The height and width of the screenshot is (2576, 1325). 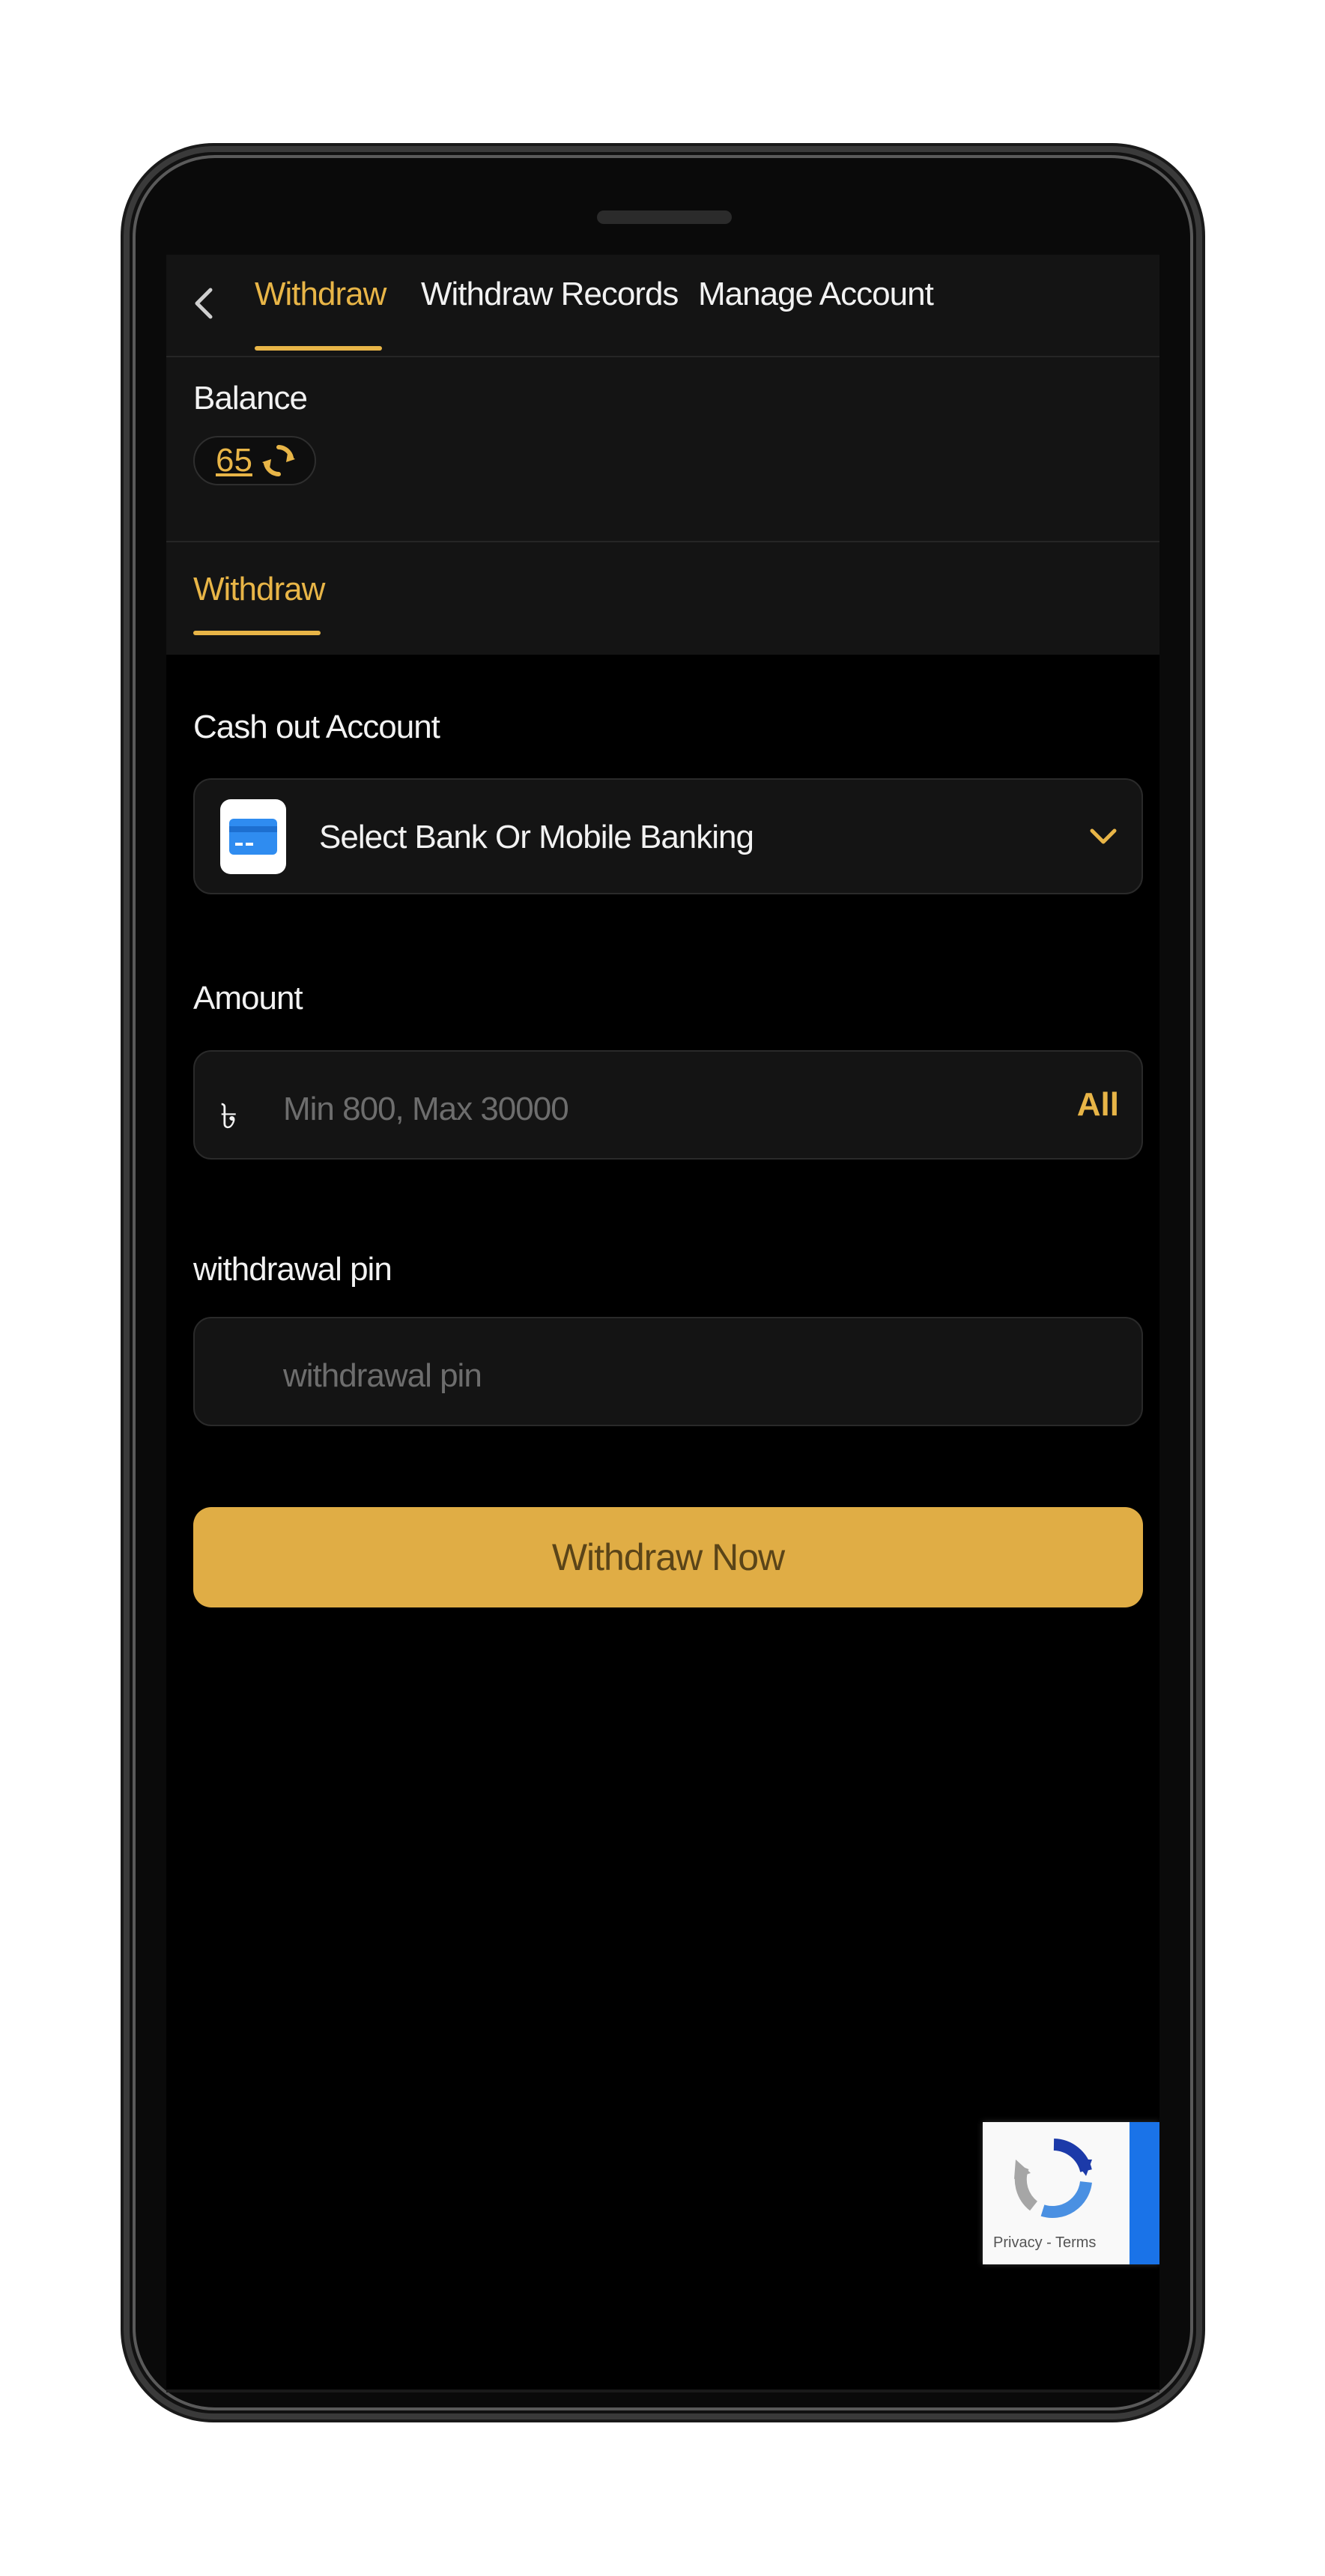 I want to click on bank-select-dropdown: Select Bank Or Mobile Banking, so click(x=668, y=836).